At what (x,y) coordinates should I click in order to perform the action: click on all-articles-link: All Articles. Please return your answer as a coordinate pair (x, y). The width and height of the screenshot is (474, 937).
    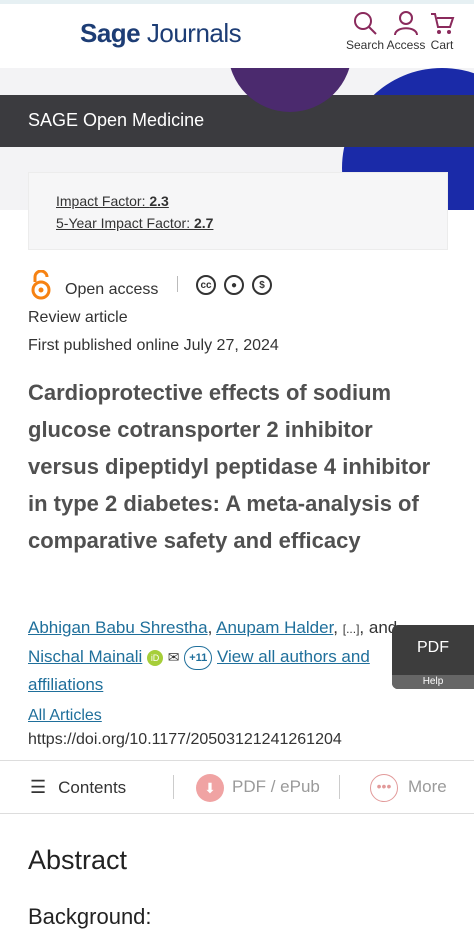
    Looking at the image, I should click on (65, 716).